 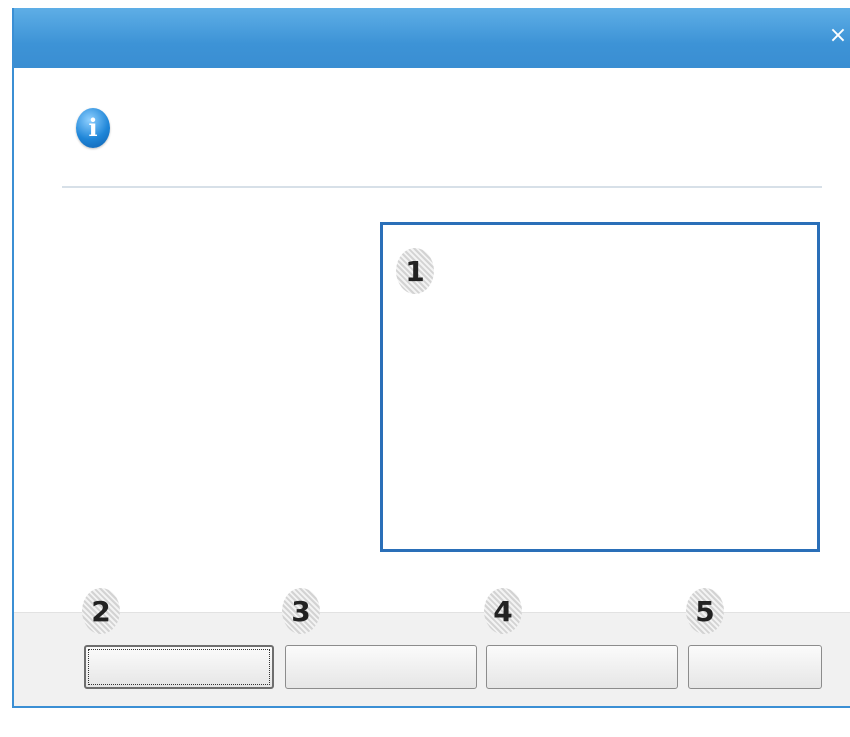 I want to click on callout-3-label: 3, so click(x=301, y=611).